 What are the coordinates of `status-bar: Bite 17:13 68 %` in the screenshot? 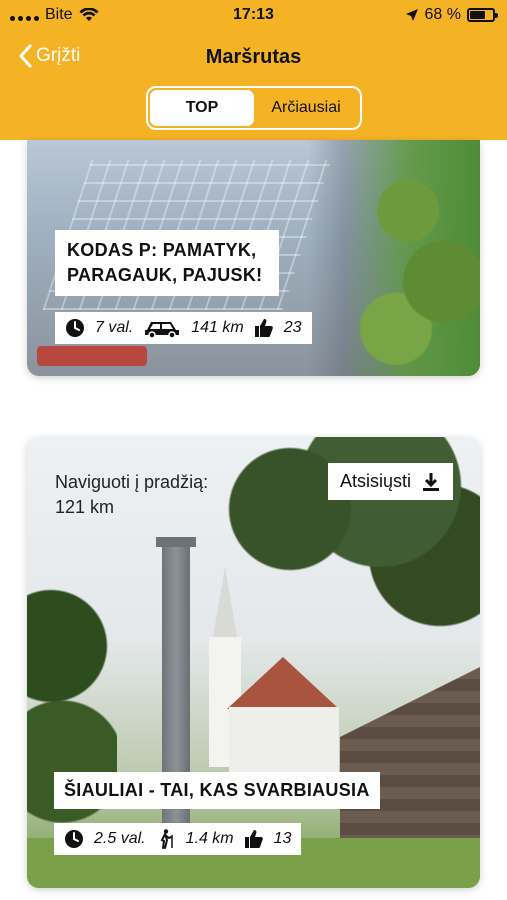 It's located at (253, 16).